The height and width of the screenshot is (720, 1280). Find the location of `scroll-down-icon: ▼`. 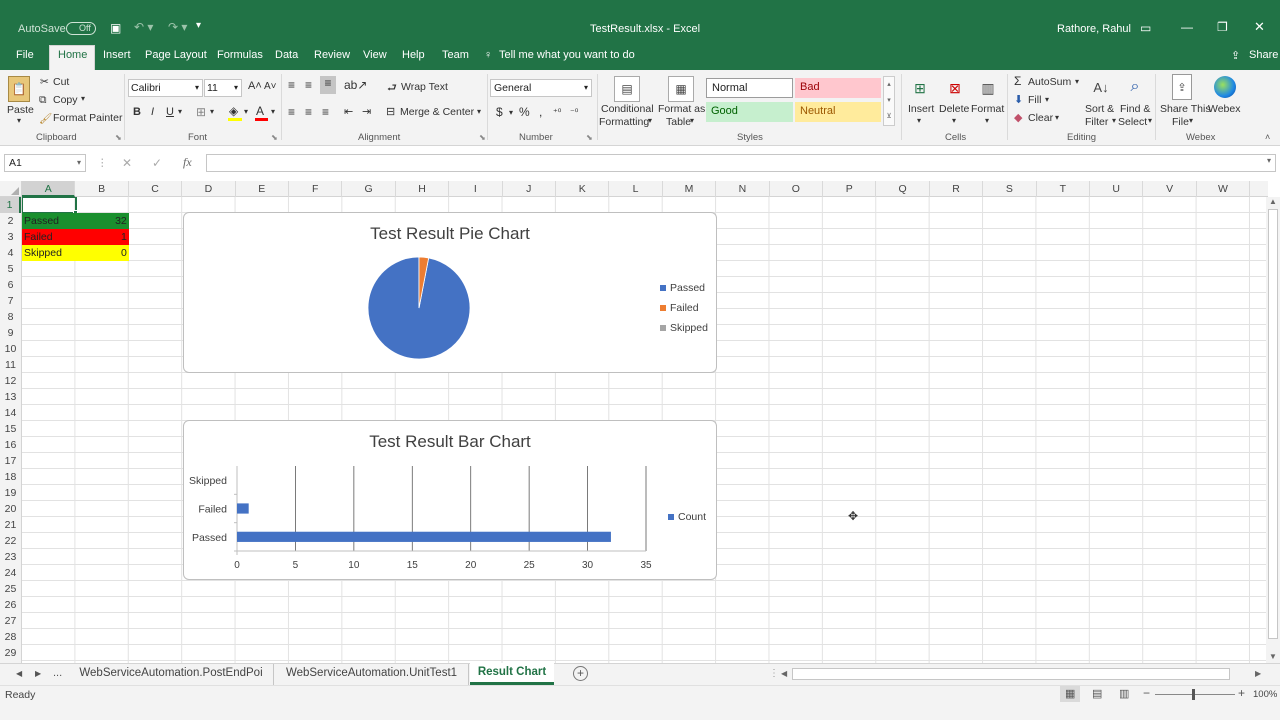

scroll-down-icon: ▼ is located at coordinates (1273, 656).